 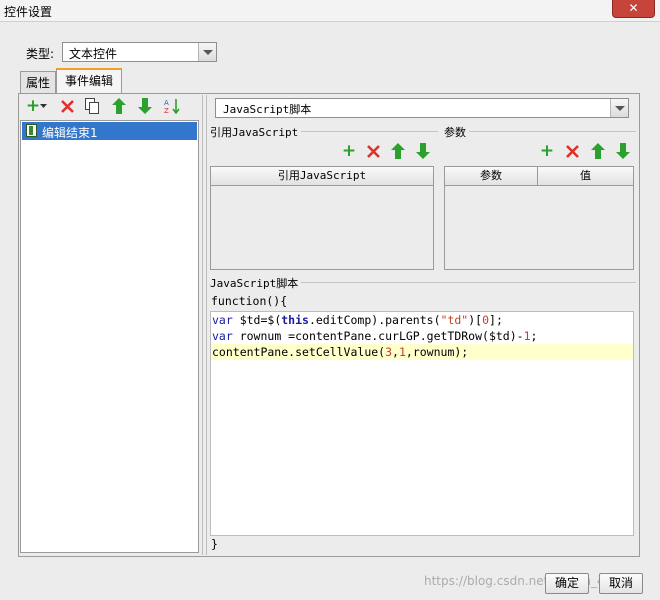 What do you see at coordinates (166, 103) in the screenshot?
I see `svg-text: A` at bounding box center [166, 103].